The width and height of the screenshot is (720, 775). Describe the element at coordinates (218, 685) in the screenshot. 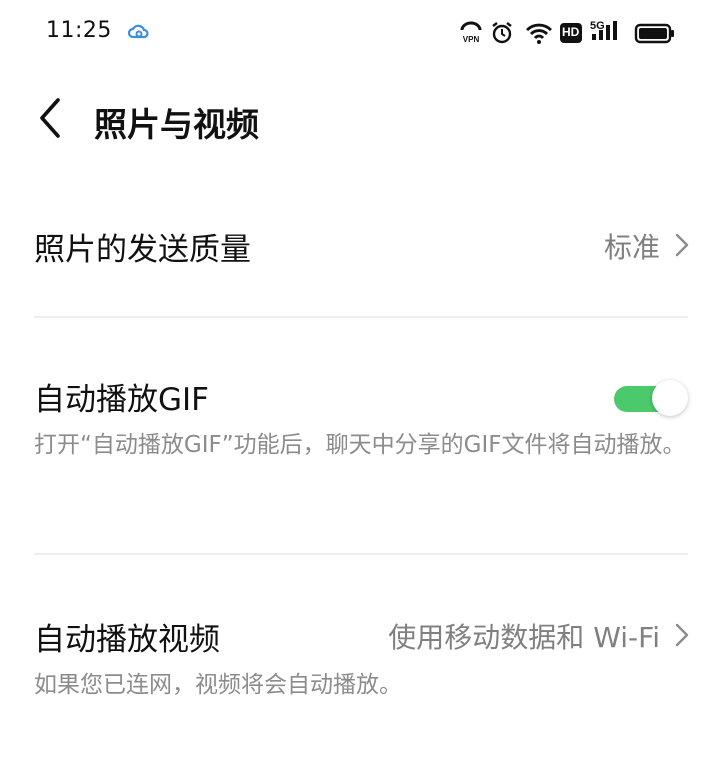

I see `autoplay-video-description: 如果您已连网，视频将会自动播放。` at that location.